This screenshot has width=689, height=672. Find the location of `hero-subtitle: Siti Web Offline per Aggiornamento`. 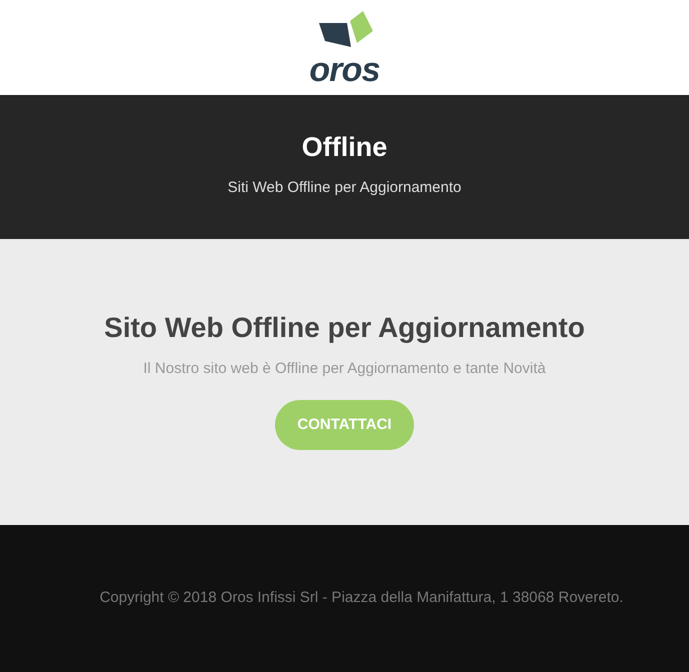

hero-subtitle: Siti Web Offline per Aggiornamento is located at coordinates (345, 188).